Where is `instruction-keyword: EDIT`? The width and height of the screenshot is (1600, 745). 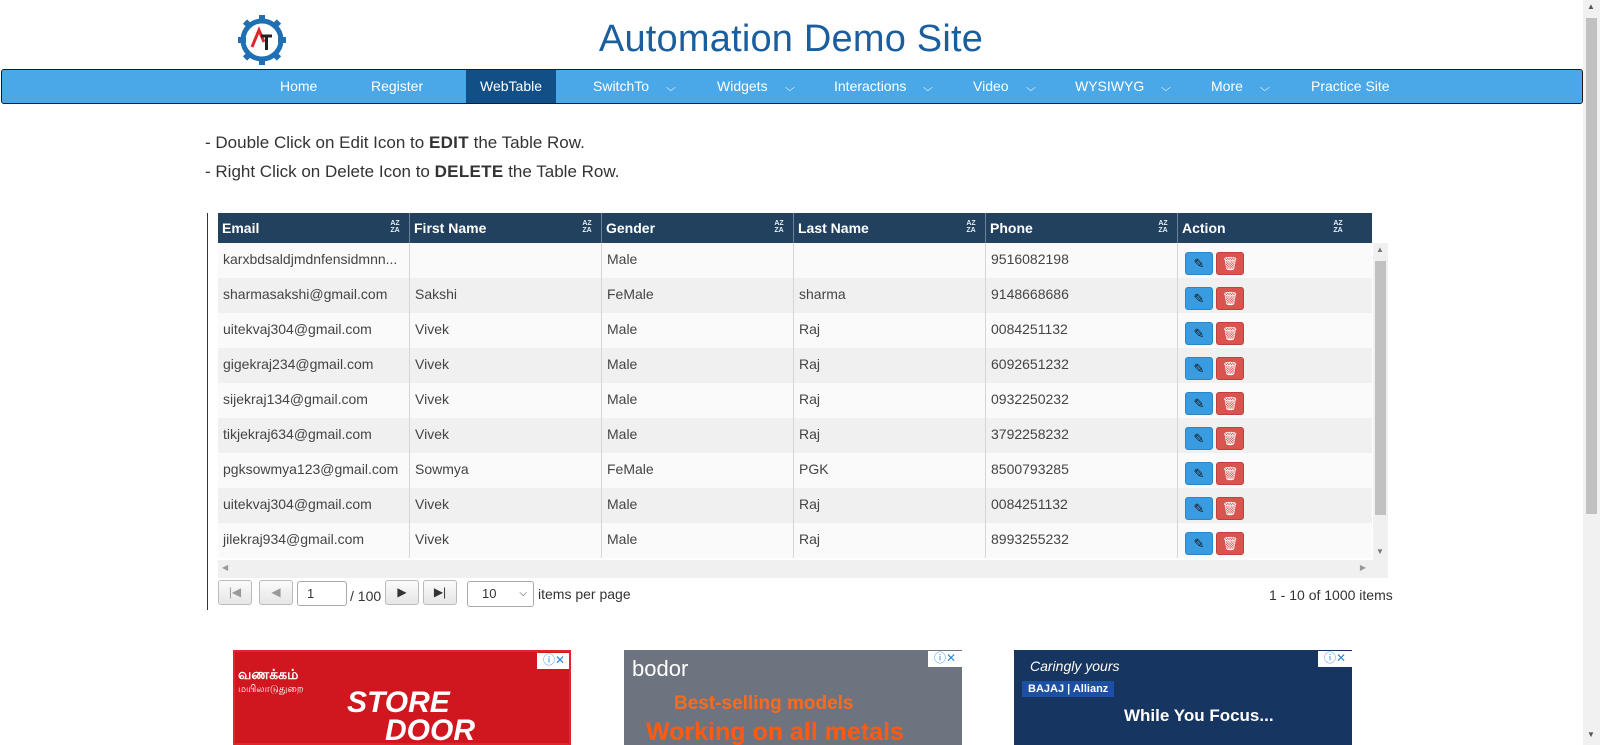 instruction-keyword: EDIT is located at coordinates (448, 142).